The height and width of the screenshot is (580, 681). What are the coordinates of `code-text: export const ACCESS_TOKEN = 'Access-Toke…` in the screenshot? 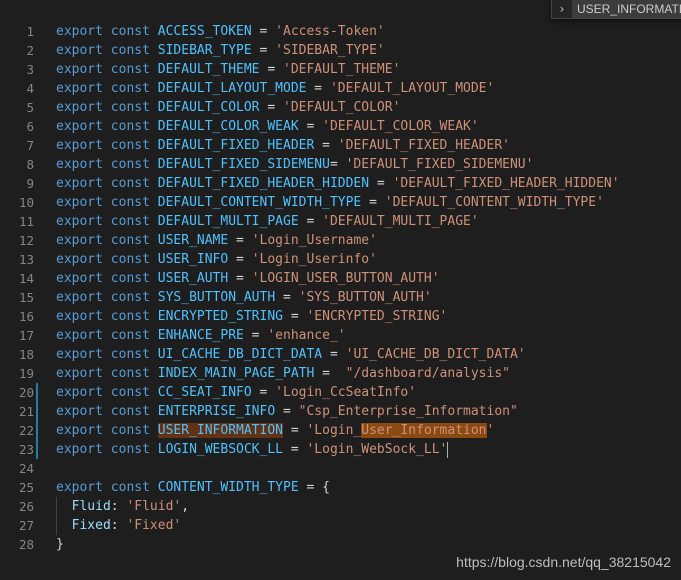 It's located at (220, 31).